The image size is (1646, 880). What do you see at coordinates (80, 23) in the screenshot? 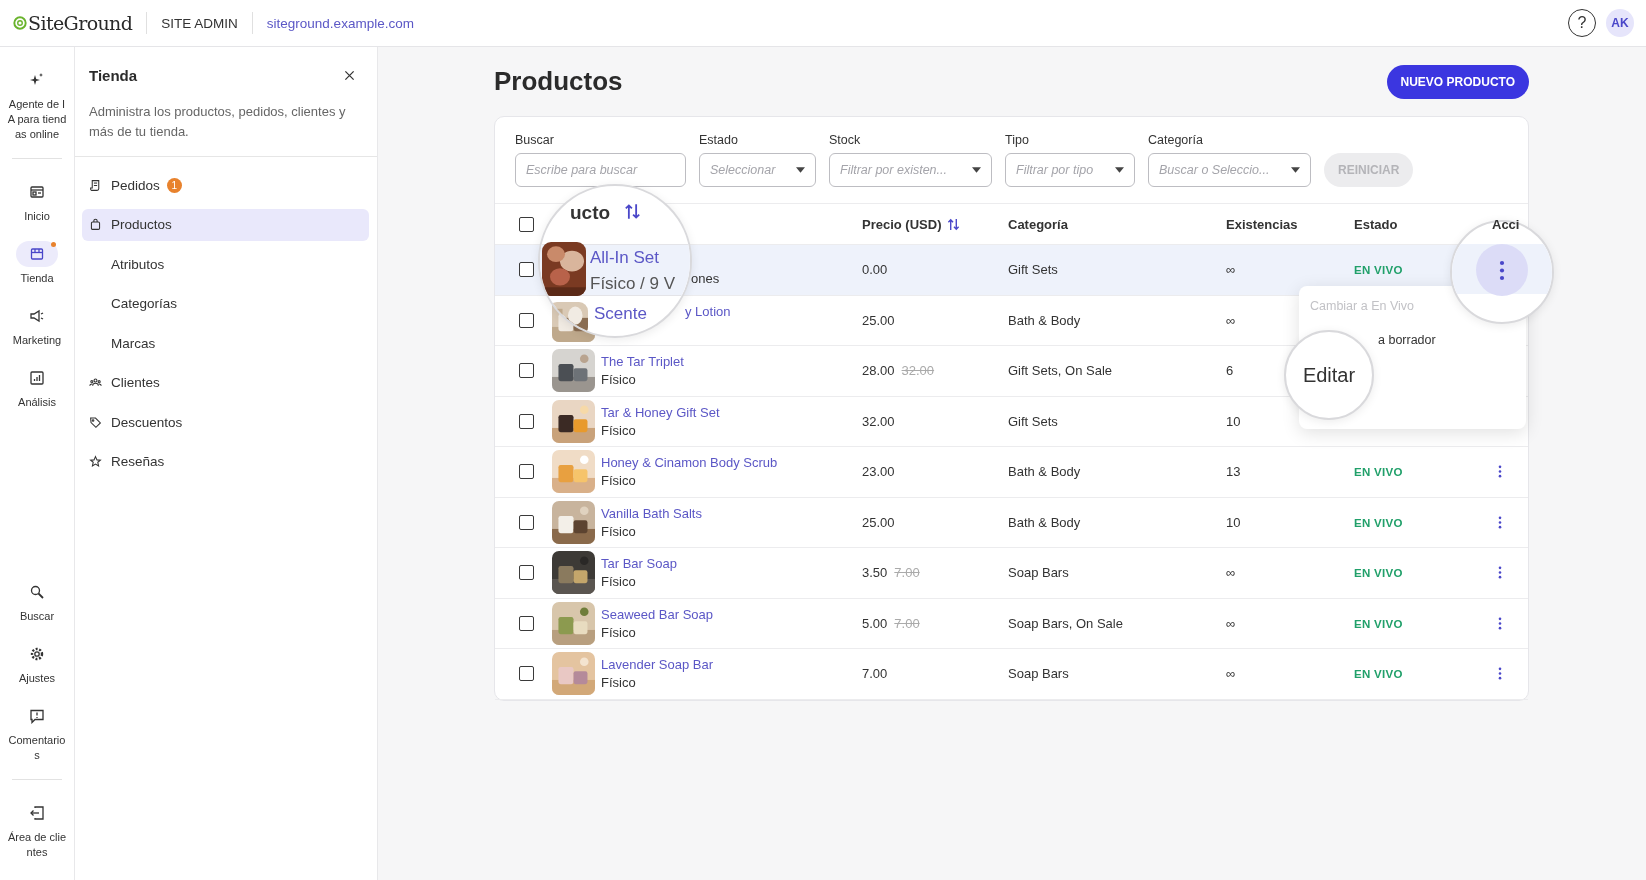
I see `logo-text: SiteGround` at bounding box center [80, 23].